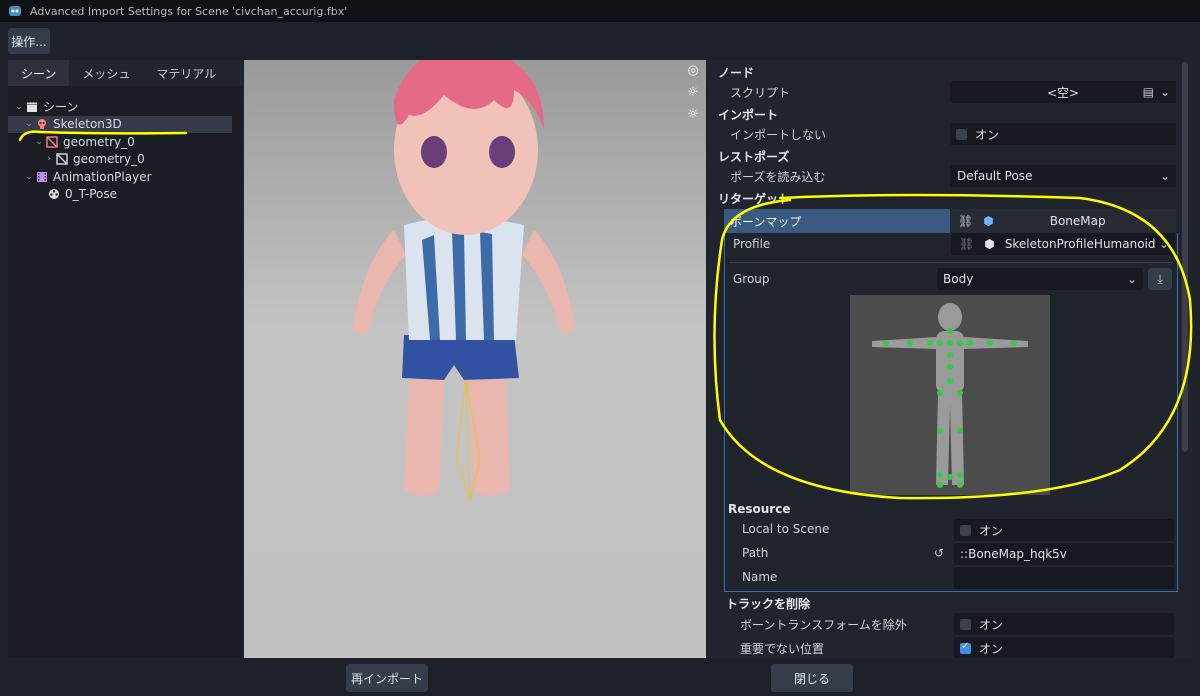 The width and height of the screenshot is (1200, 696). I want to click on except-bone-transforms-label: ボーントランスフォームを除外, so click(823, 625).